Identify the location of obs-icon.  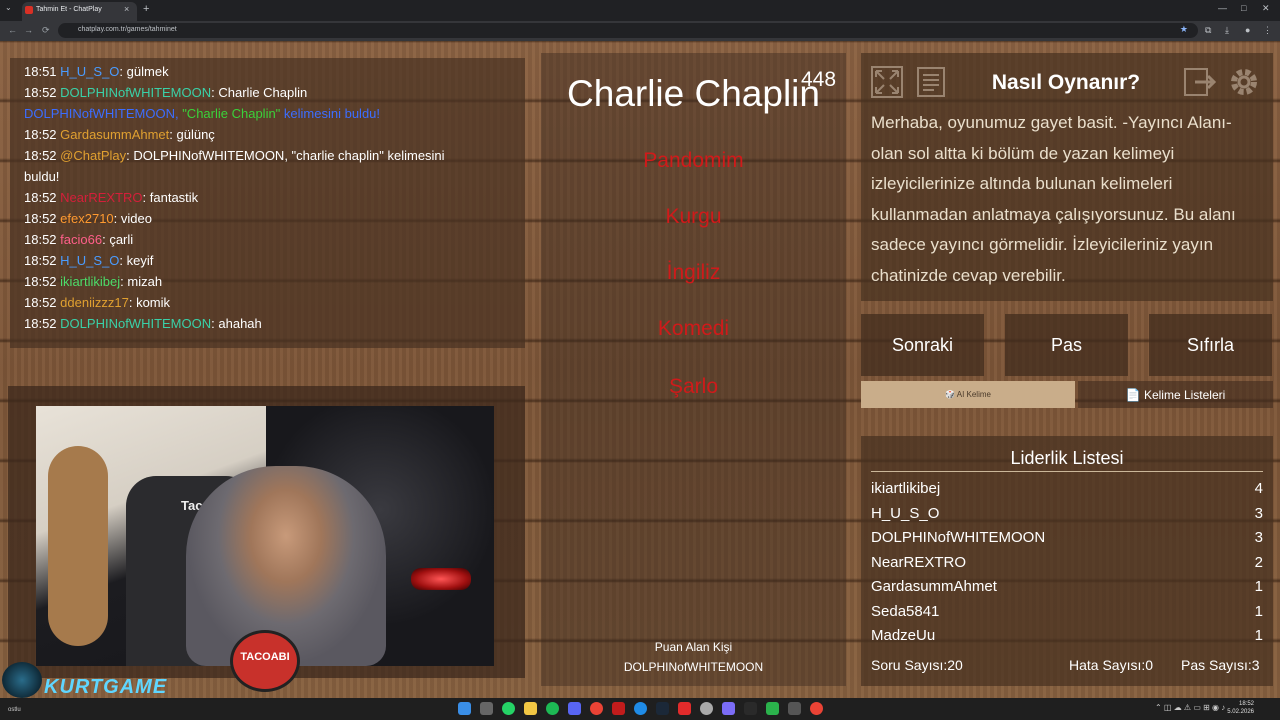
(706, 708).